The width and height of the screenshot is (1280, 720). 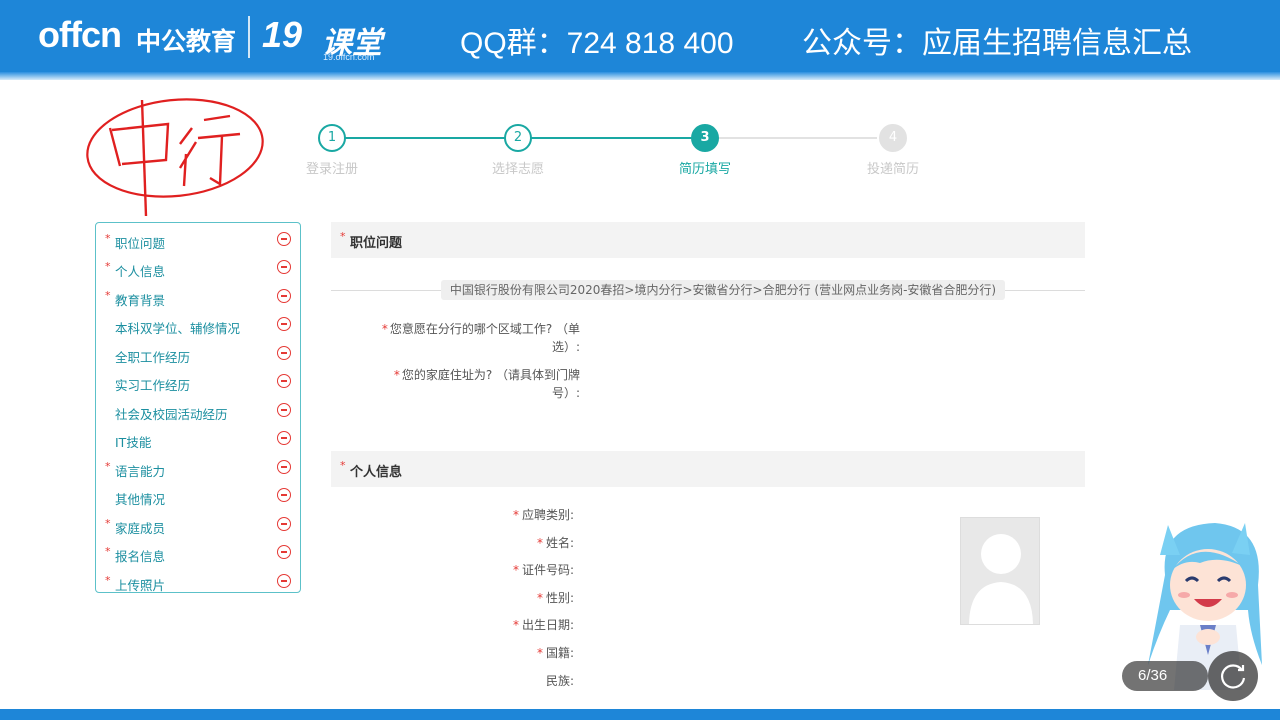 I want to click on field-gender: * 性别:, so click(x=454, y=597).